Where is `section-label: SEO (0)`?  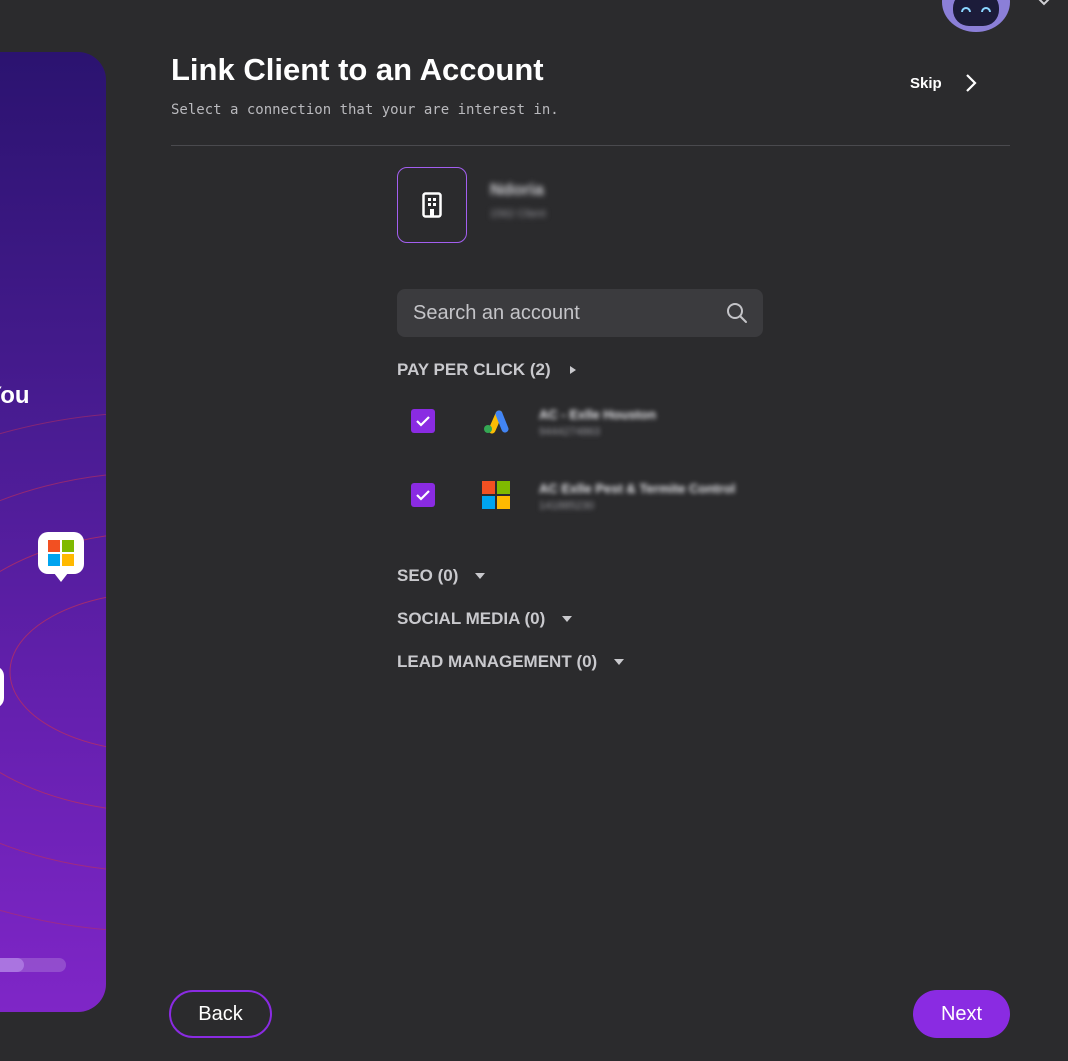 section-label: SEO (0) is located at coordinates (428, 575).